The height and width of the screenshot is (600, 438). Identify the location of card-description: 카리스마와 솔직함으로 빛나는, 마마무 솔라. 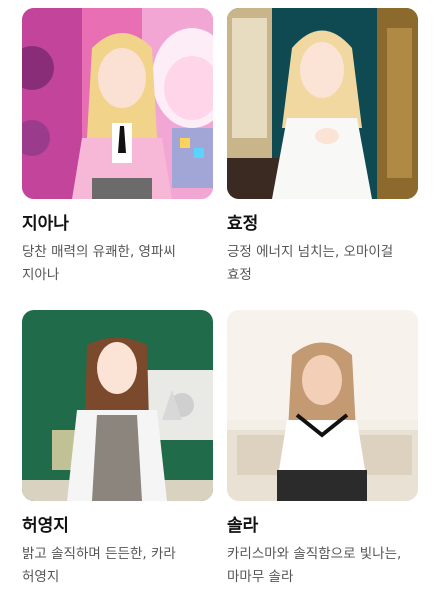
(314, 565).